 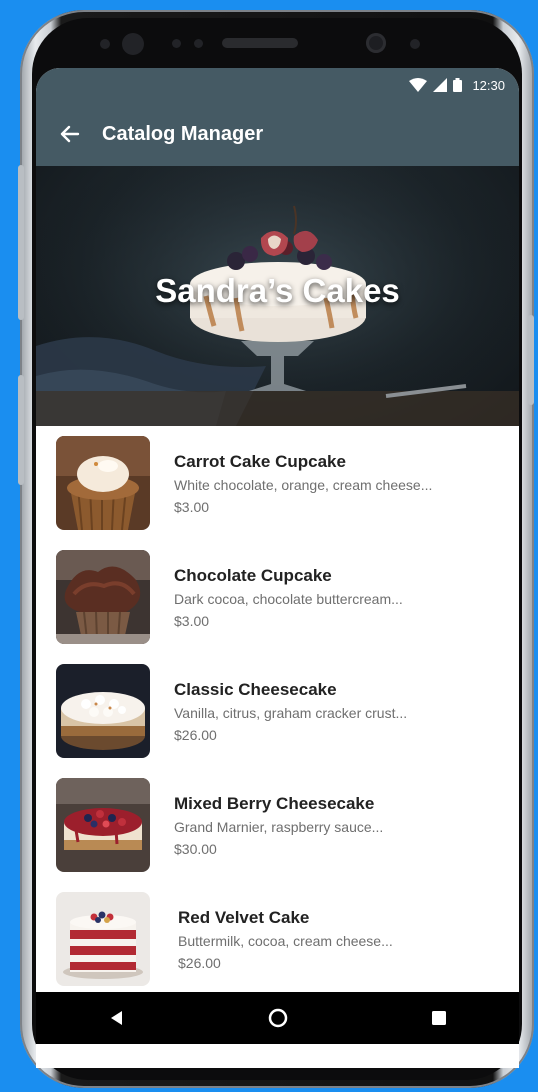 I want to click on app-bar: Catalog Manager, so click(x=277, y=134).